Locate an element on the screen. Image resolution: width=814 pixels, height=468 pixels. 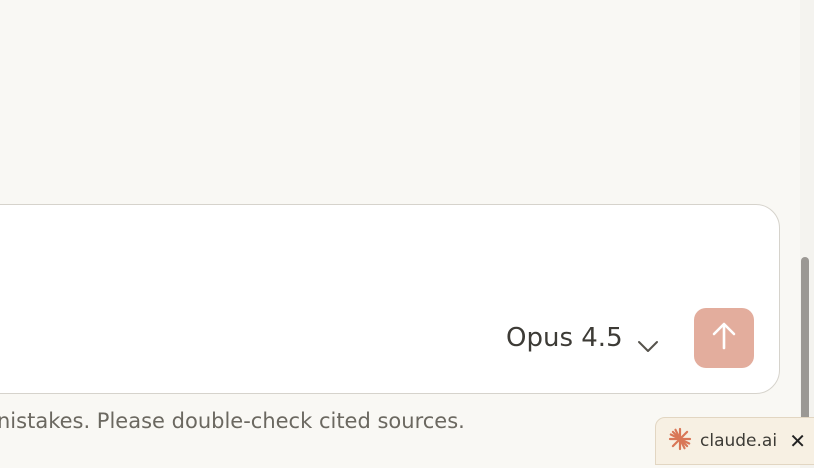
send-button is located at coordinates (724, 338).